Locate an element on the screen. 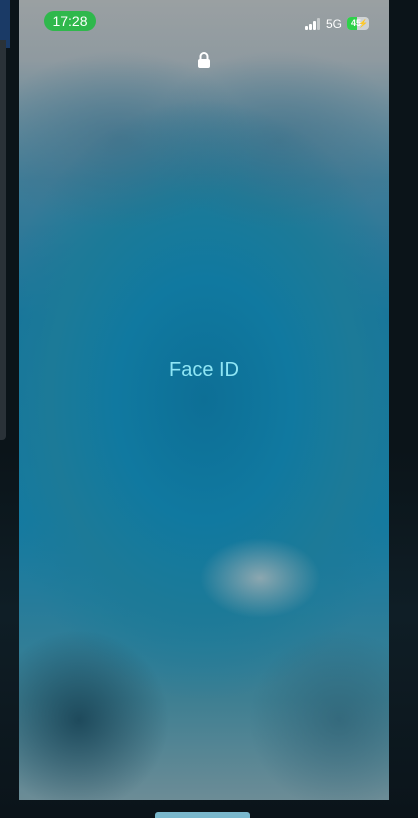 The width and height of the screenshot is (418, 818). status-bar: 17:28 5G 45 ⚡ is located at coordinates (204, 20).